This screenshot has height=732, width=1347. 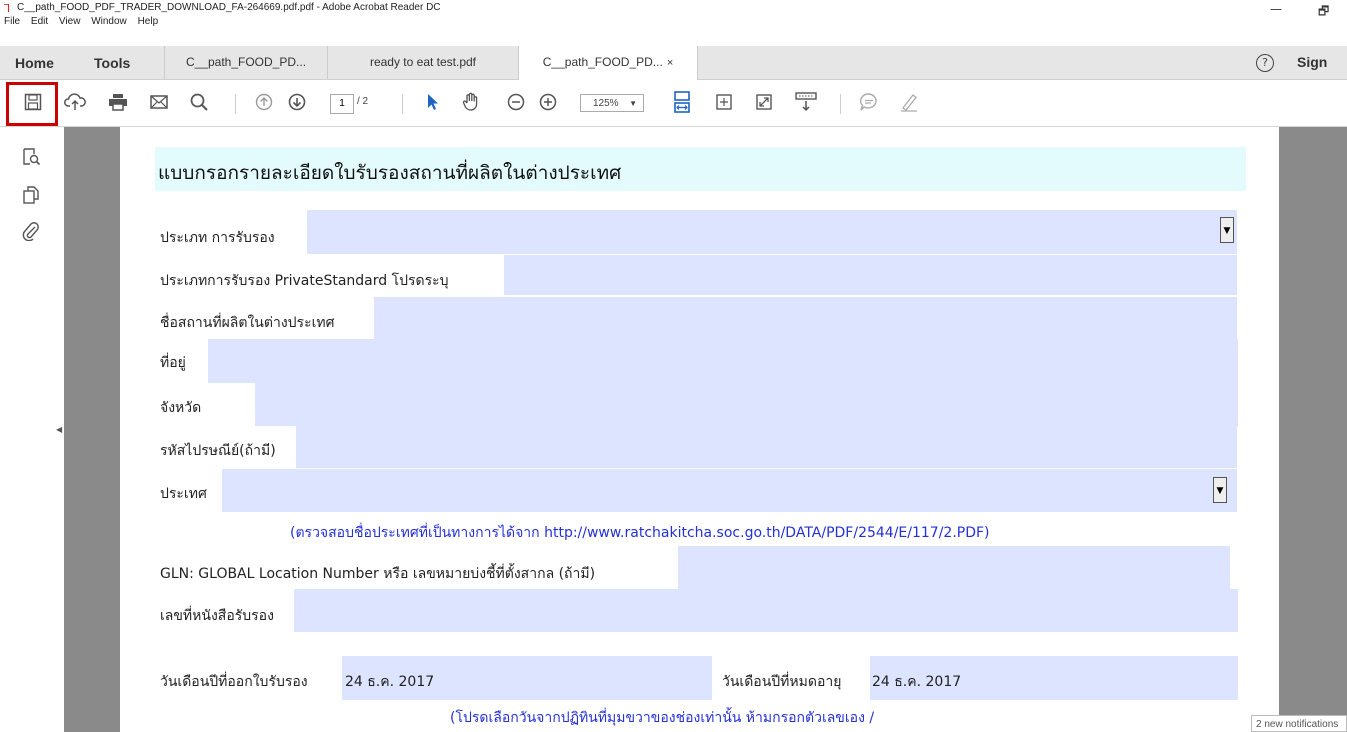 What do you see at coordinates (75, 102) in the screenshot?
I see `upload-icon` at bounding box center [75, 102].